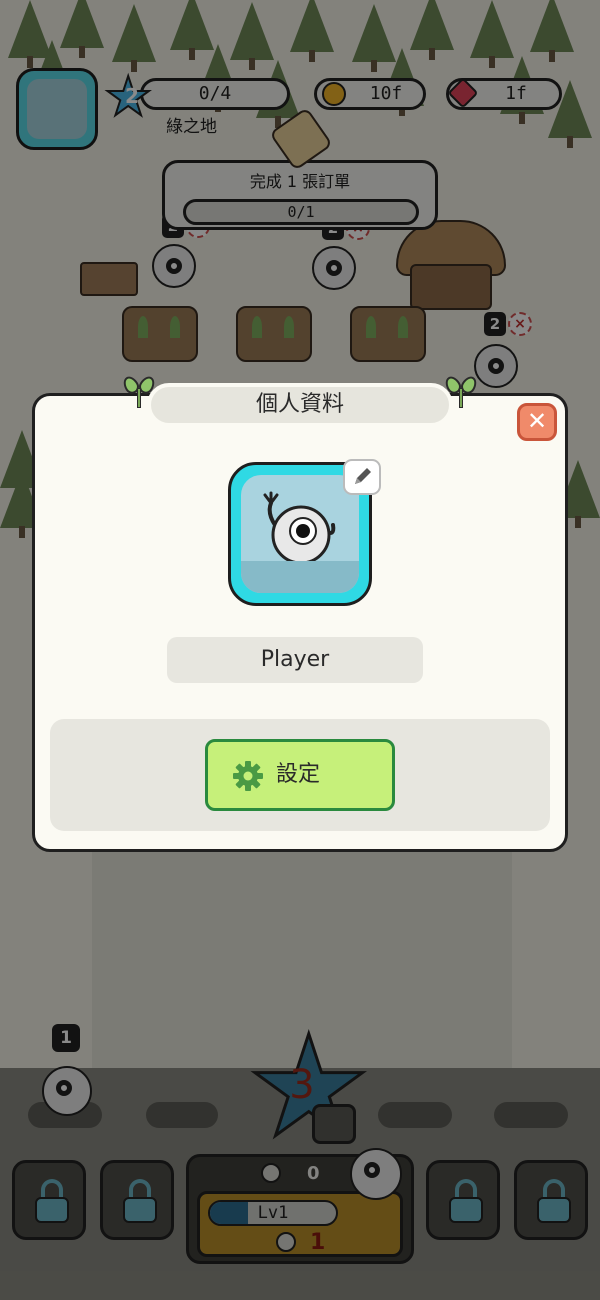  I want to click on close-icon: ✕, so click(537, 421).